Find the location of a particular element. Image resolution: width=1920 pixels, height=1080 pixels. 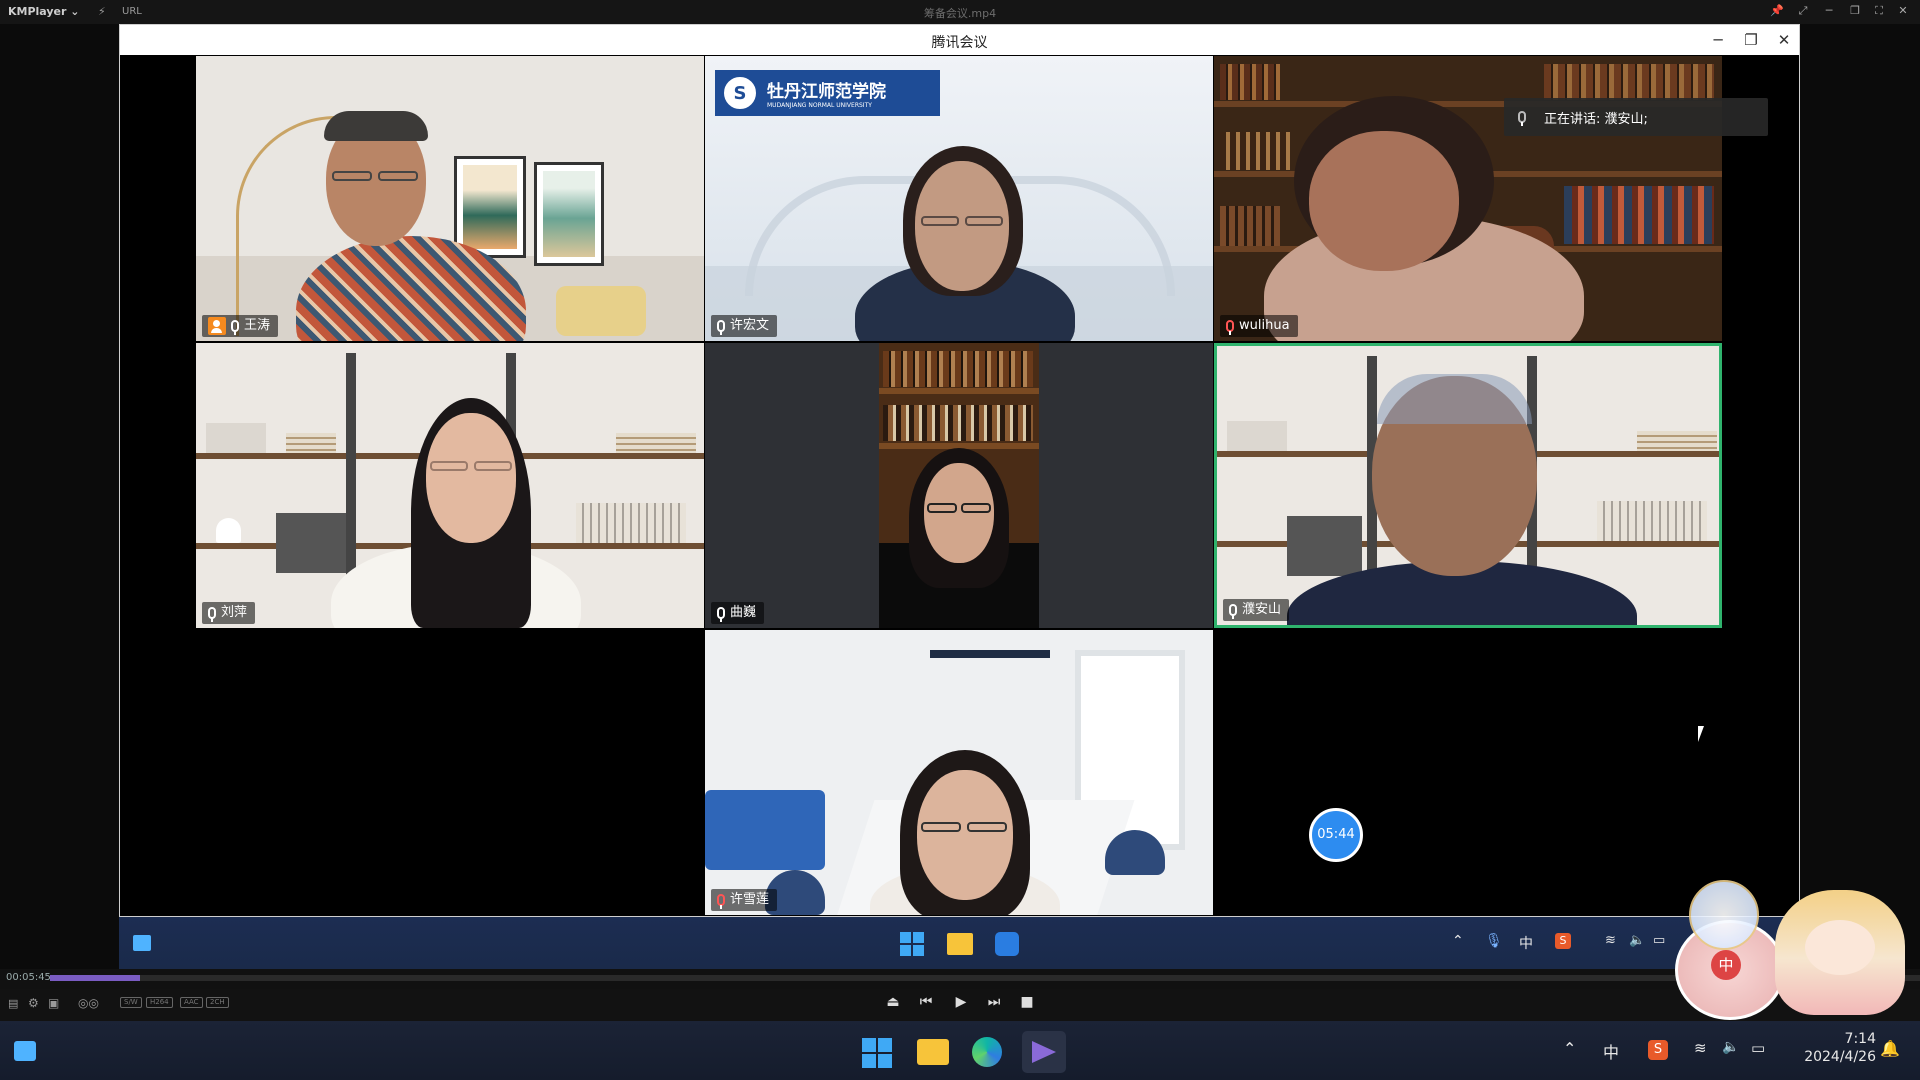

video-tile-puanshan-active-speaker: 濮安山 is located at coordinates (1468, 485).